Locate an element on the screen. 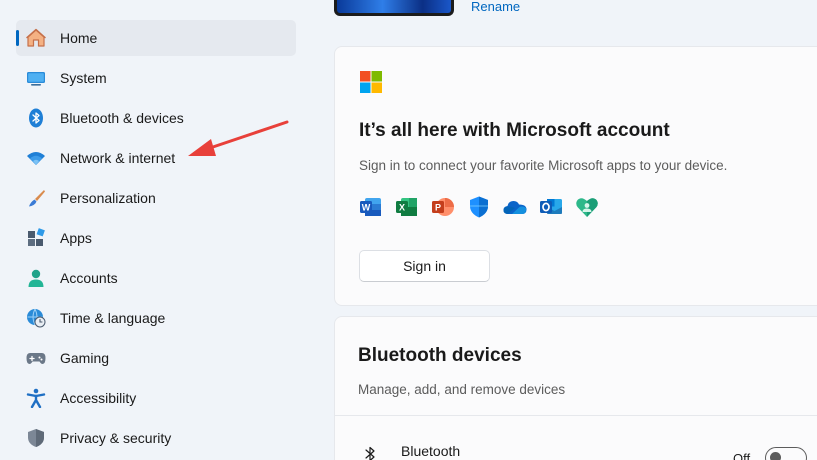  sidebar-item-network: Network & internet is located at coordinates (156, 158).